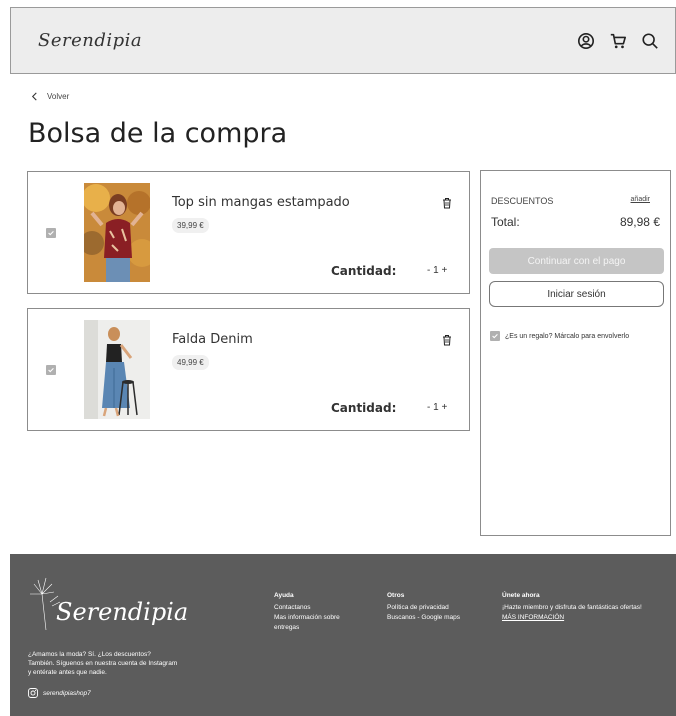 This screenshot has width=676, height=716. I want to click on item-name: Top sin mangas estampado, so click(261, 202).